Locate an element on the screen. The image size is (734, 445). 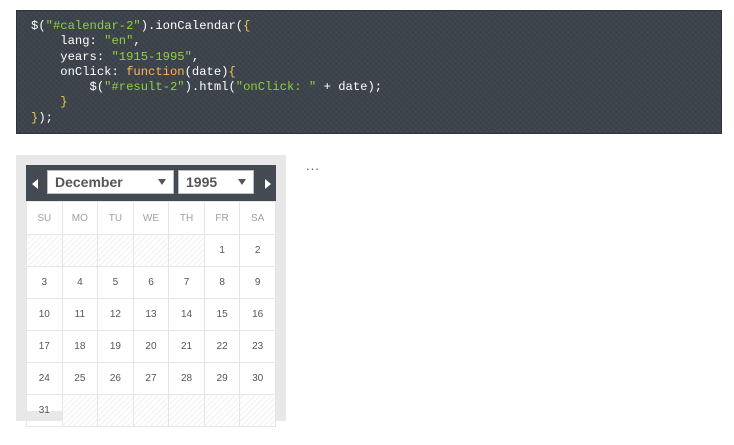
month-select: December is located at coordinates (110, 182).